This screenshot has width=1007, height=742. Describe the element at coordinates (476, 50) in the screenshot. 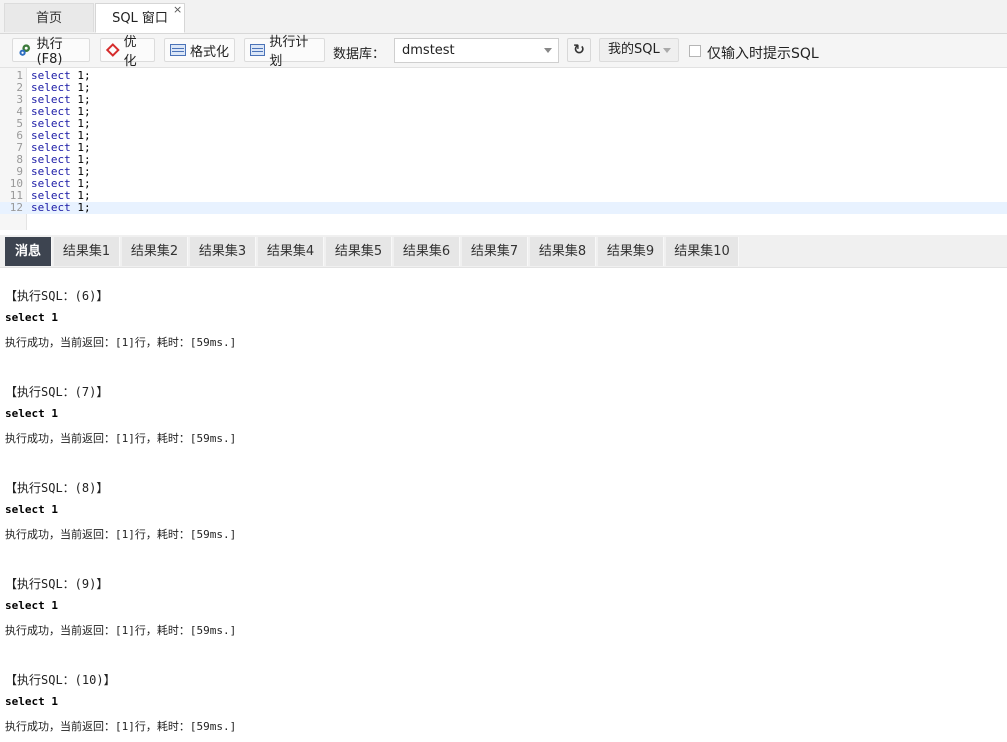

I see `database-select: dmstest` at that location.